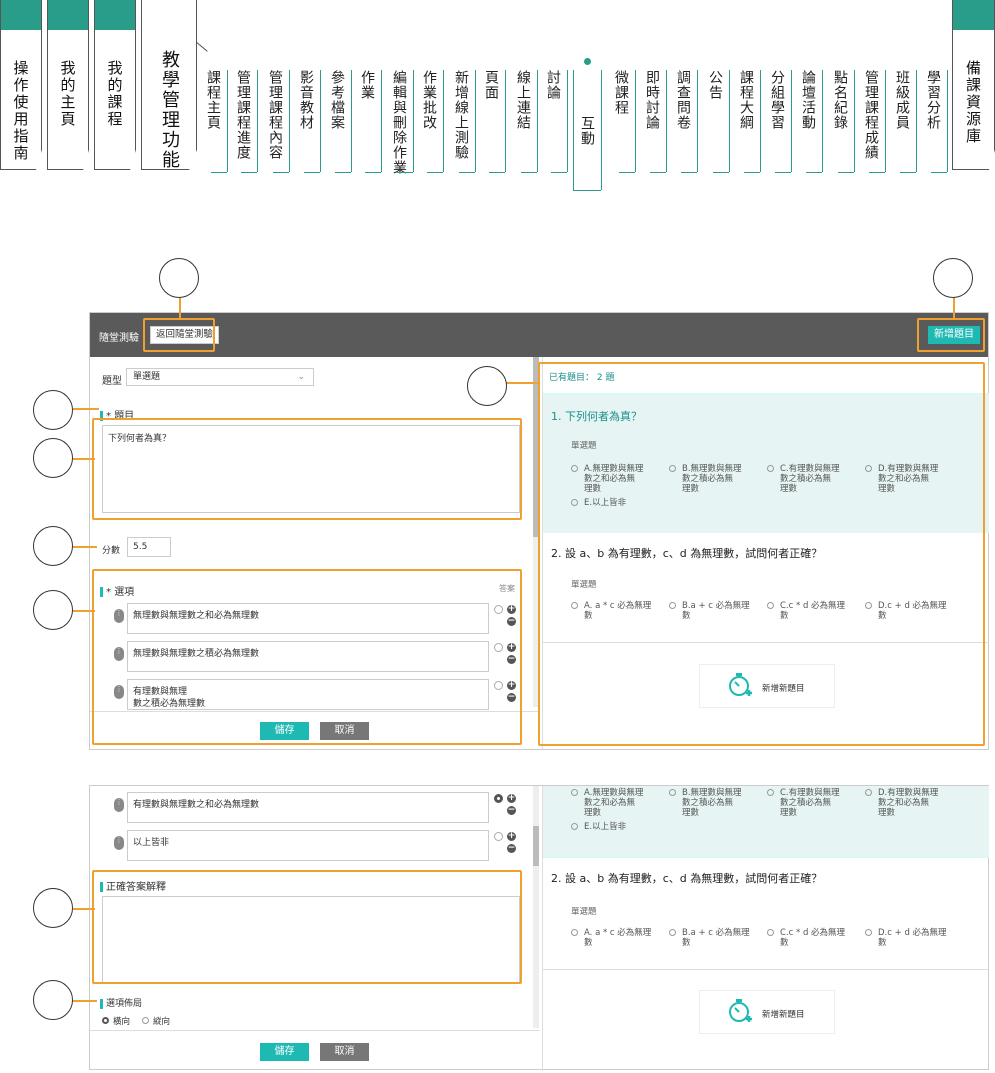 The height and width of the screenshot is (1073, 995). What do you see at coordinates (906, 938) in the screenshot?
I see `answer-option: D.c + d 必為無理 數` at bounding box center [906, 938].